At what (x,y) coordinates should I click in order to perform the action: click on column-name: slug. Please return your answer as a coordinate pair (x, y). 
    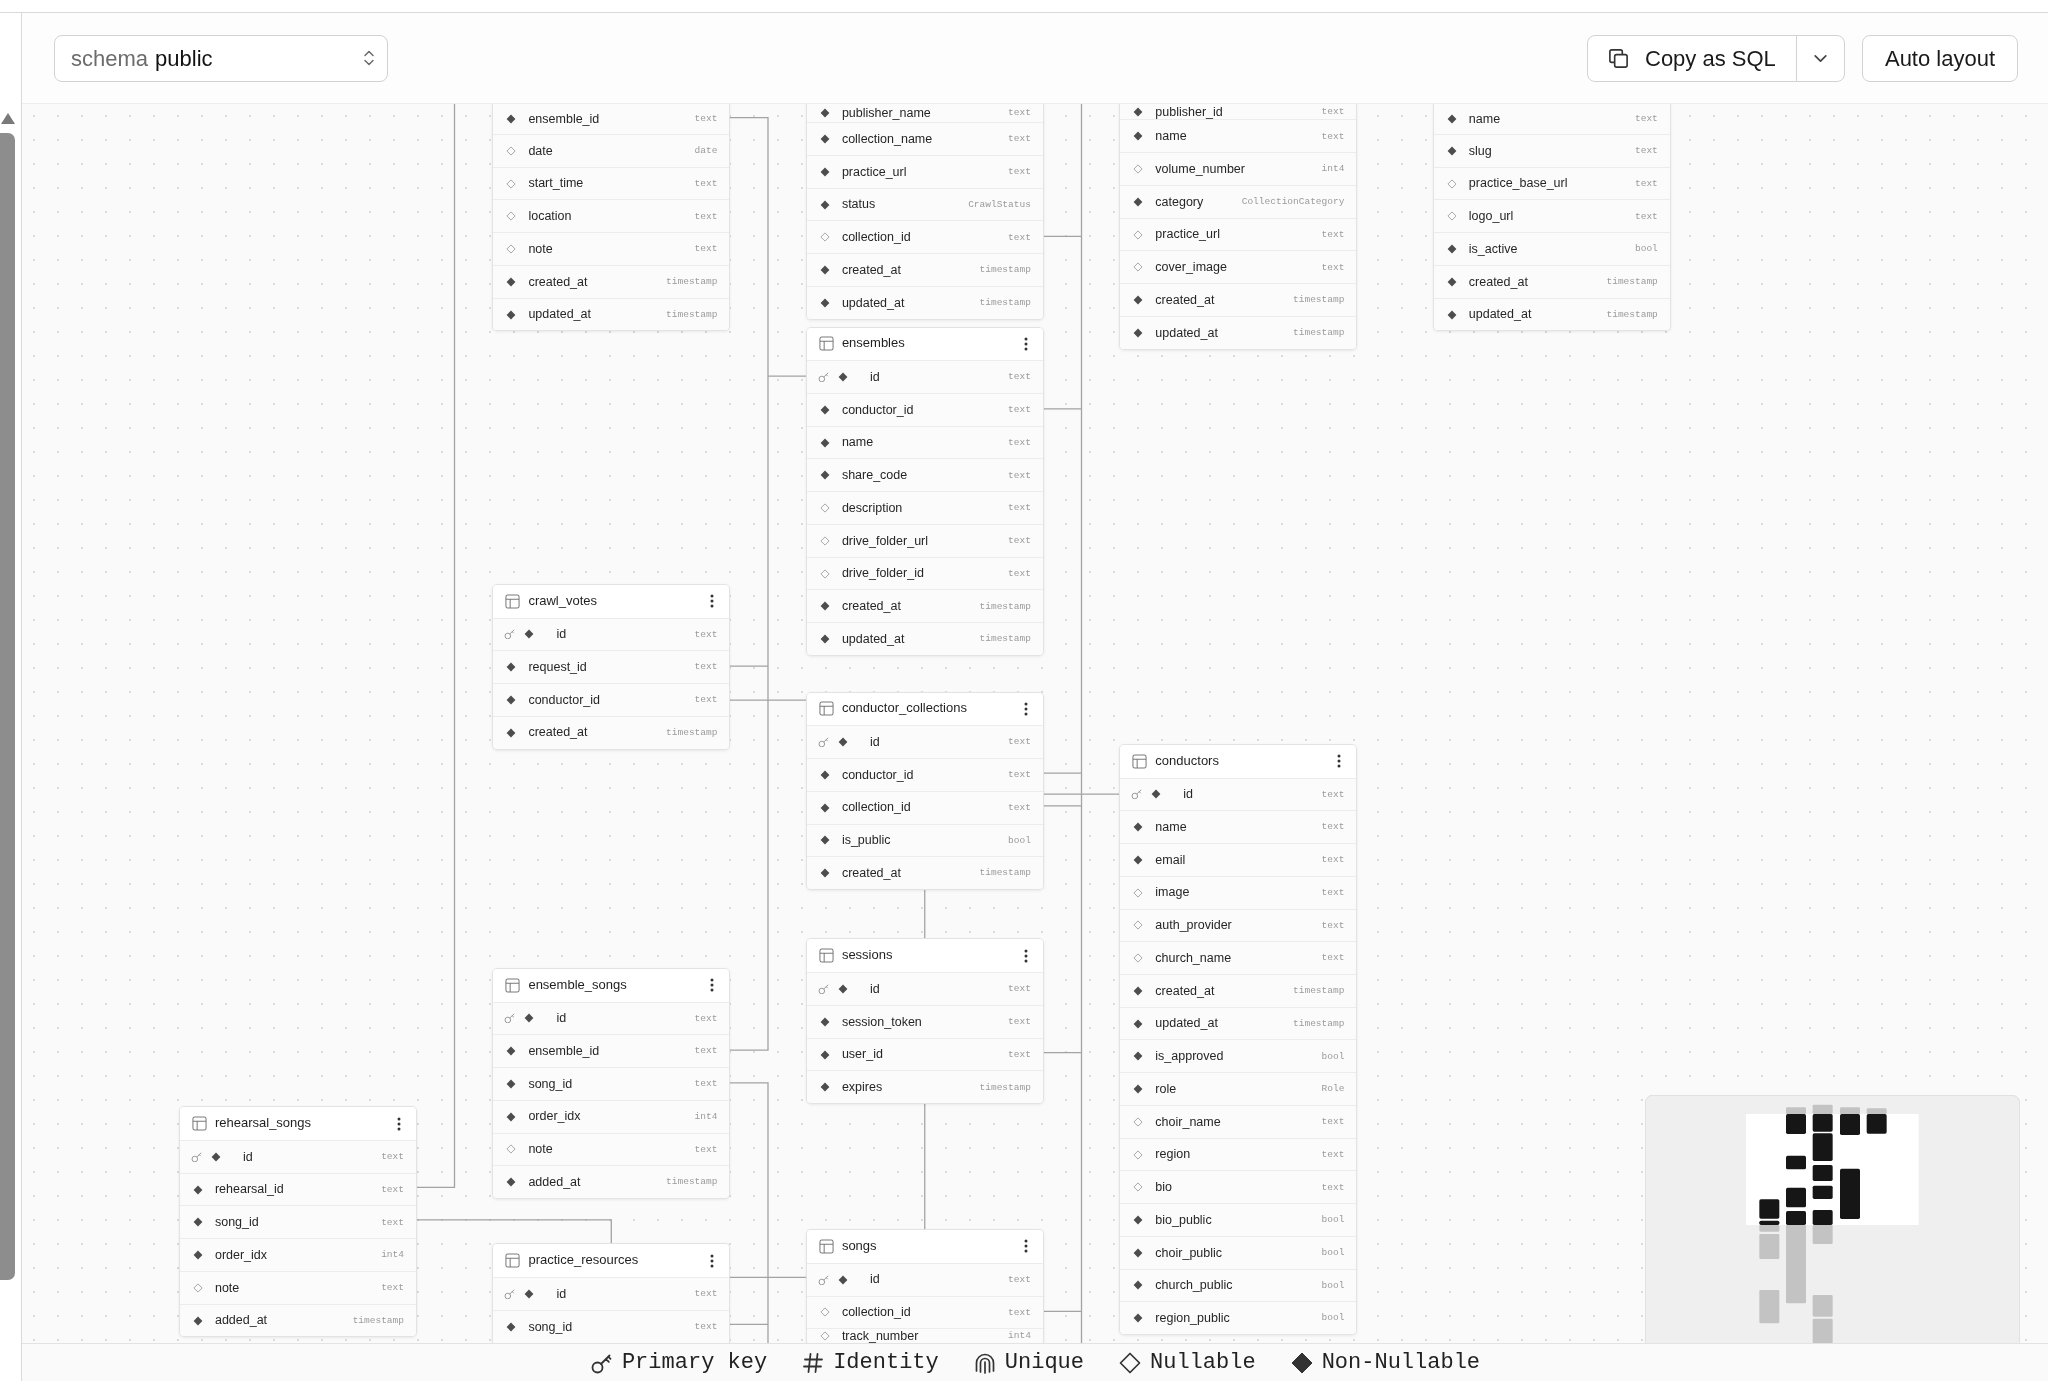
    Looking at the image, I should click on (1480, 150).